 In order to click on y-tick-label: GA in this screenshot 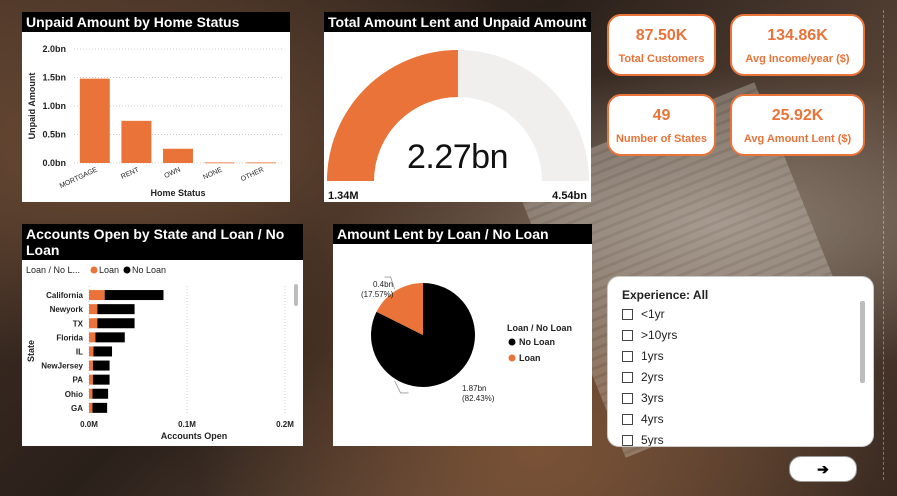, I will do `click(77, 408)`.